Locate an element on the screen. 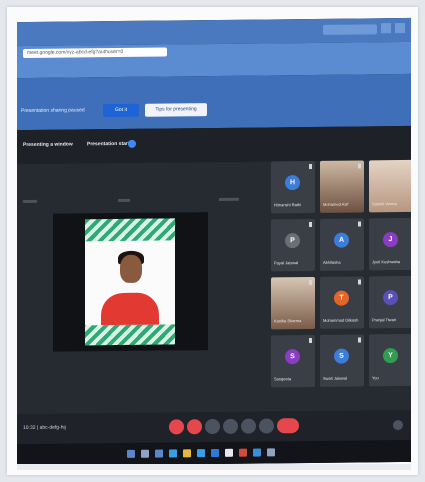 This screenshot has width=425, height=482. close-icon is located at coordinates (400, 28).